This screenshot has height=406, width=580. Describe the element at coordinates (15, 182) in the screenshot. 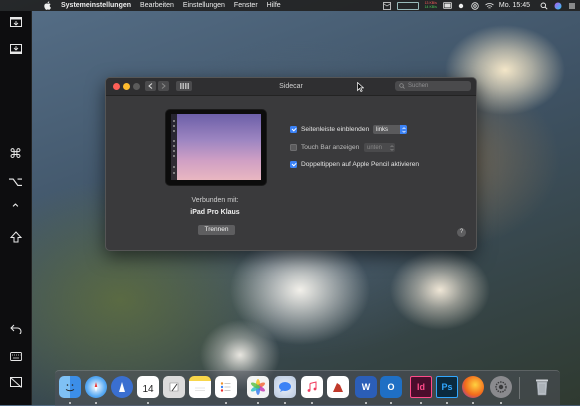

I see `option-key-icon: ⌥` at that location.